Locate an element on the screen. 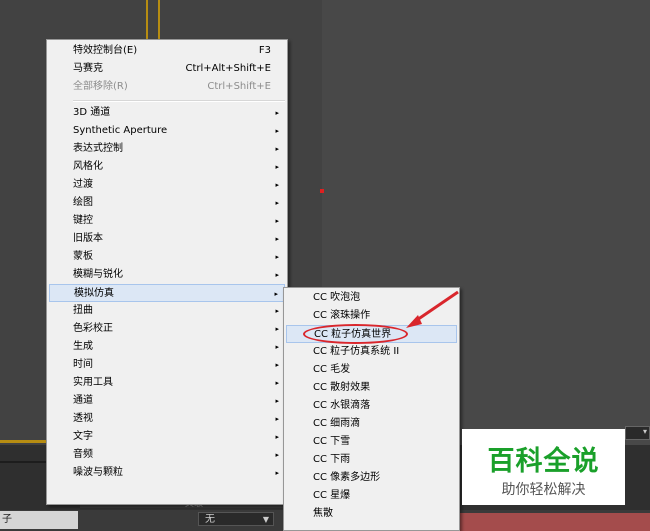 This screenshot has height=531, width=650. watermark-logo: 百科全说 助你轻松解决 is located at coordinates (543, 467).